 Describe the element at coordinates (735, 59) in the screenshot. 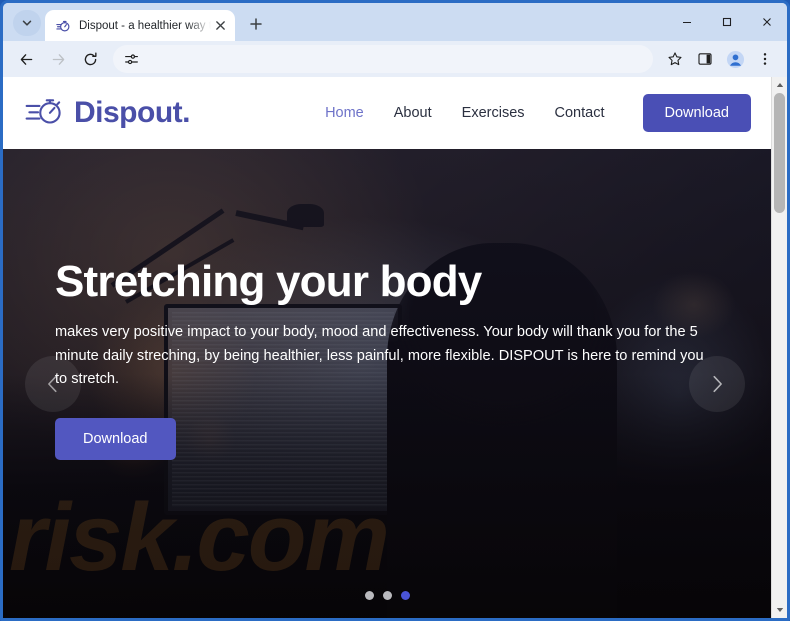

I see `profile-avatar-icon` at that location.